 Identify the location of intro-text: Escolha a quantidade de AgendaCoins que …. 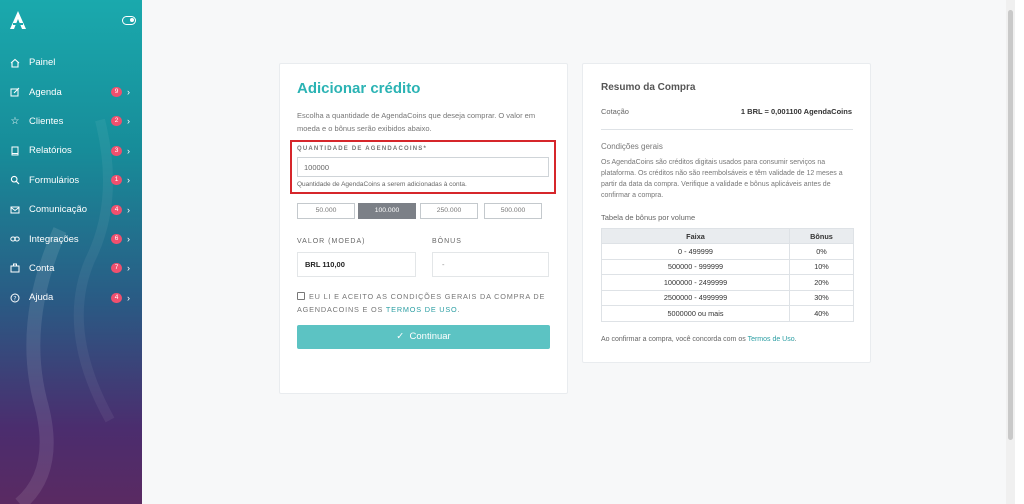
(416, 122).